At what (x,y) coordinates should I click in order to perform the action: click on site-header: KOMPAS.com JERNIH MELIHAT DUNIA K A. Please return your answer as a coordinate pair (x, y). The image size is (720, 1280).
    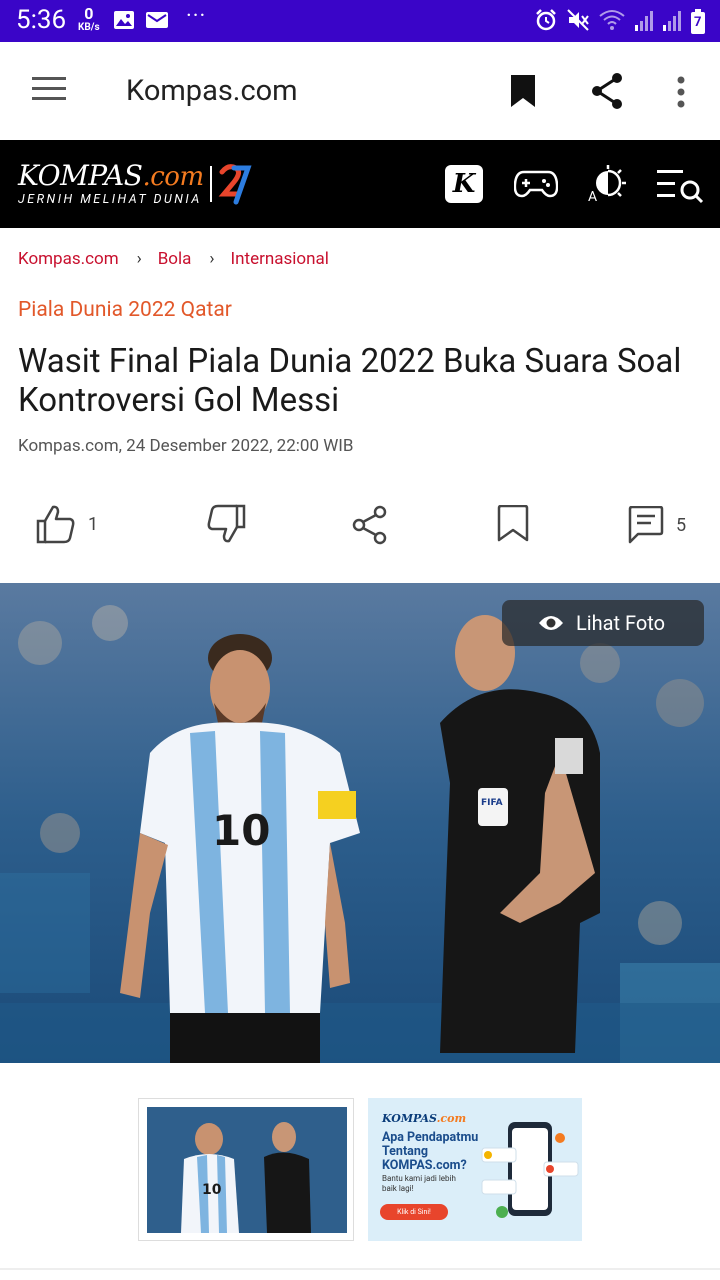
    Looking at the image, I should click on (360, 184).